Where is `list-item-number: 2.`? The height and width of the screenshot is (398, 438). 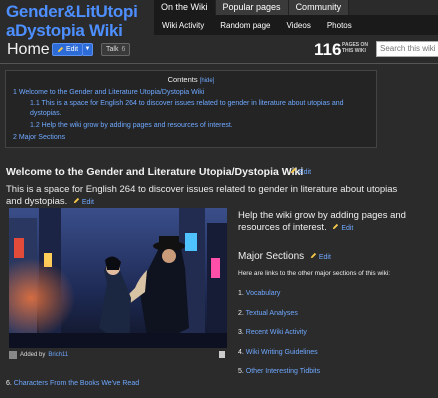 list-item-number: 2. is located at coordinates (241, 313).